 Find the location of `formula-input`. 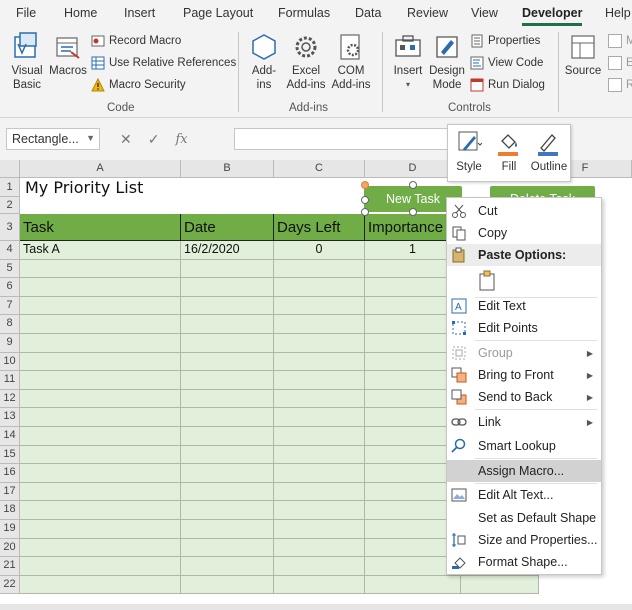

formula-input is located at coordinates (343, 139).